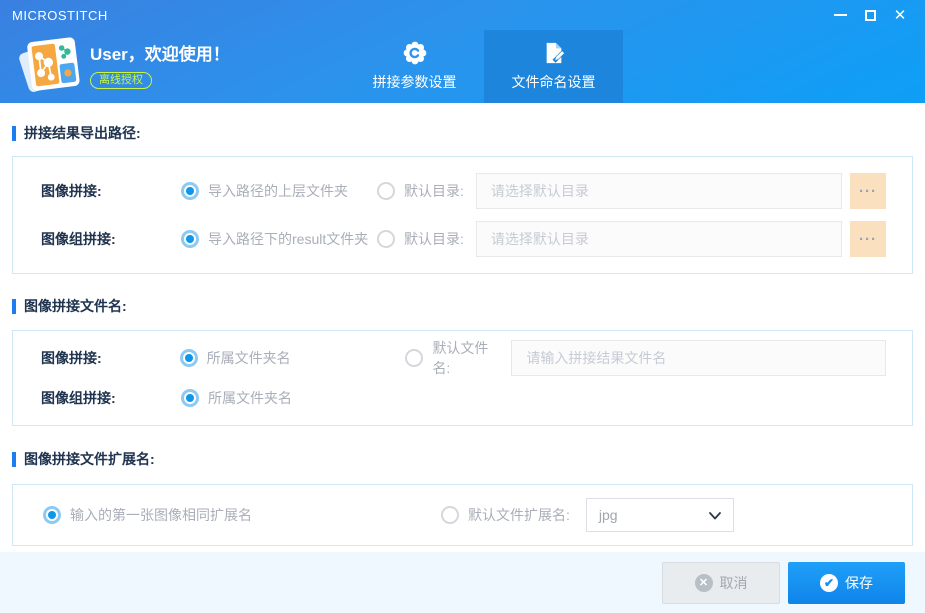 Image resolution: width=925 pixels, height=613 pixels. I want to click on document-edit-icon, so click(554, 53).